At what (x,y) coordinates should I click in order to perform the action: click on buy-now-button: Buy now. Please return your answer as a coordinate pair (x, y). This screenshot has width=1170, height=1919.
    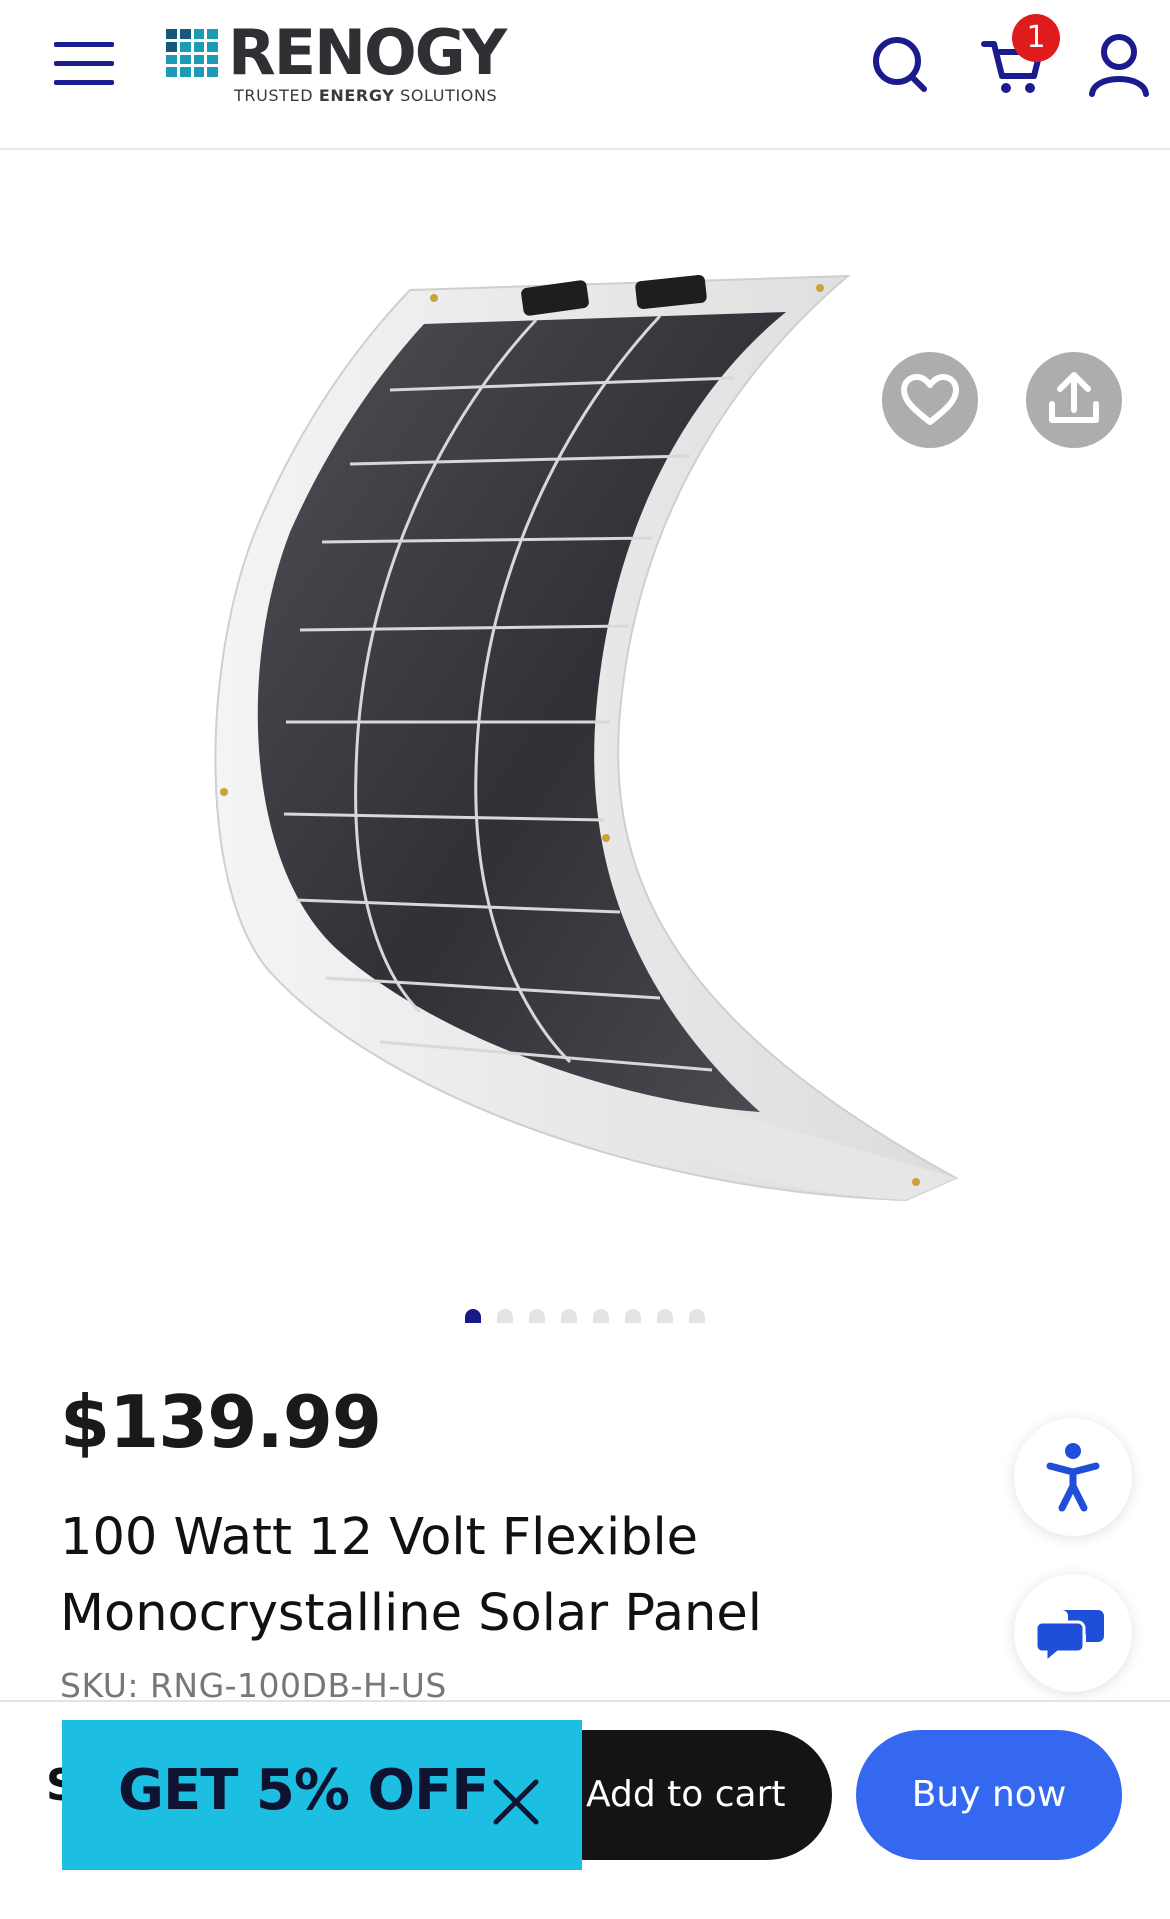
    Looking at the image, I should click on (989, 1795).